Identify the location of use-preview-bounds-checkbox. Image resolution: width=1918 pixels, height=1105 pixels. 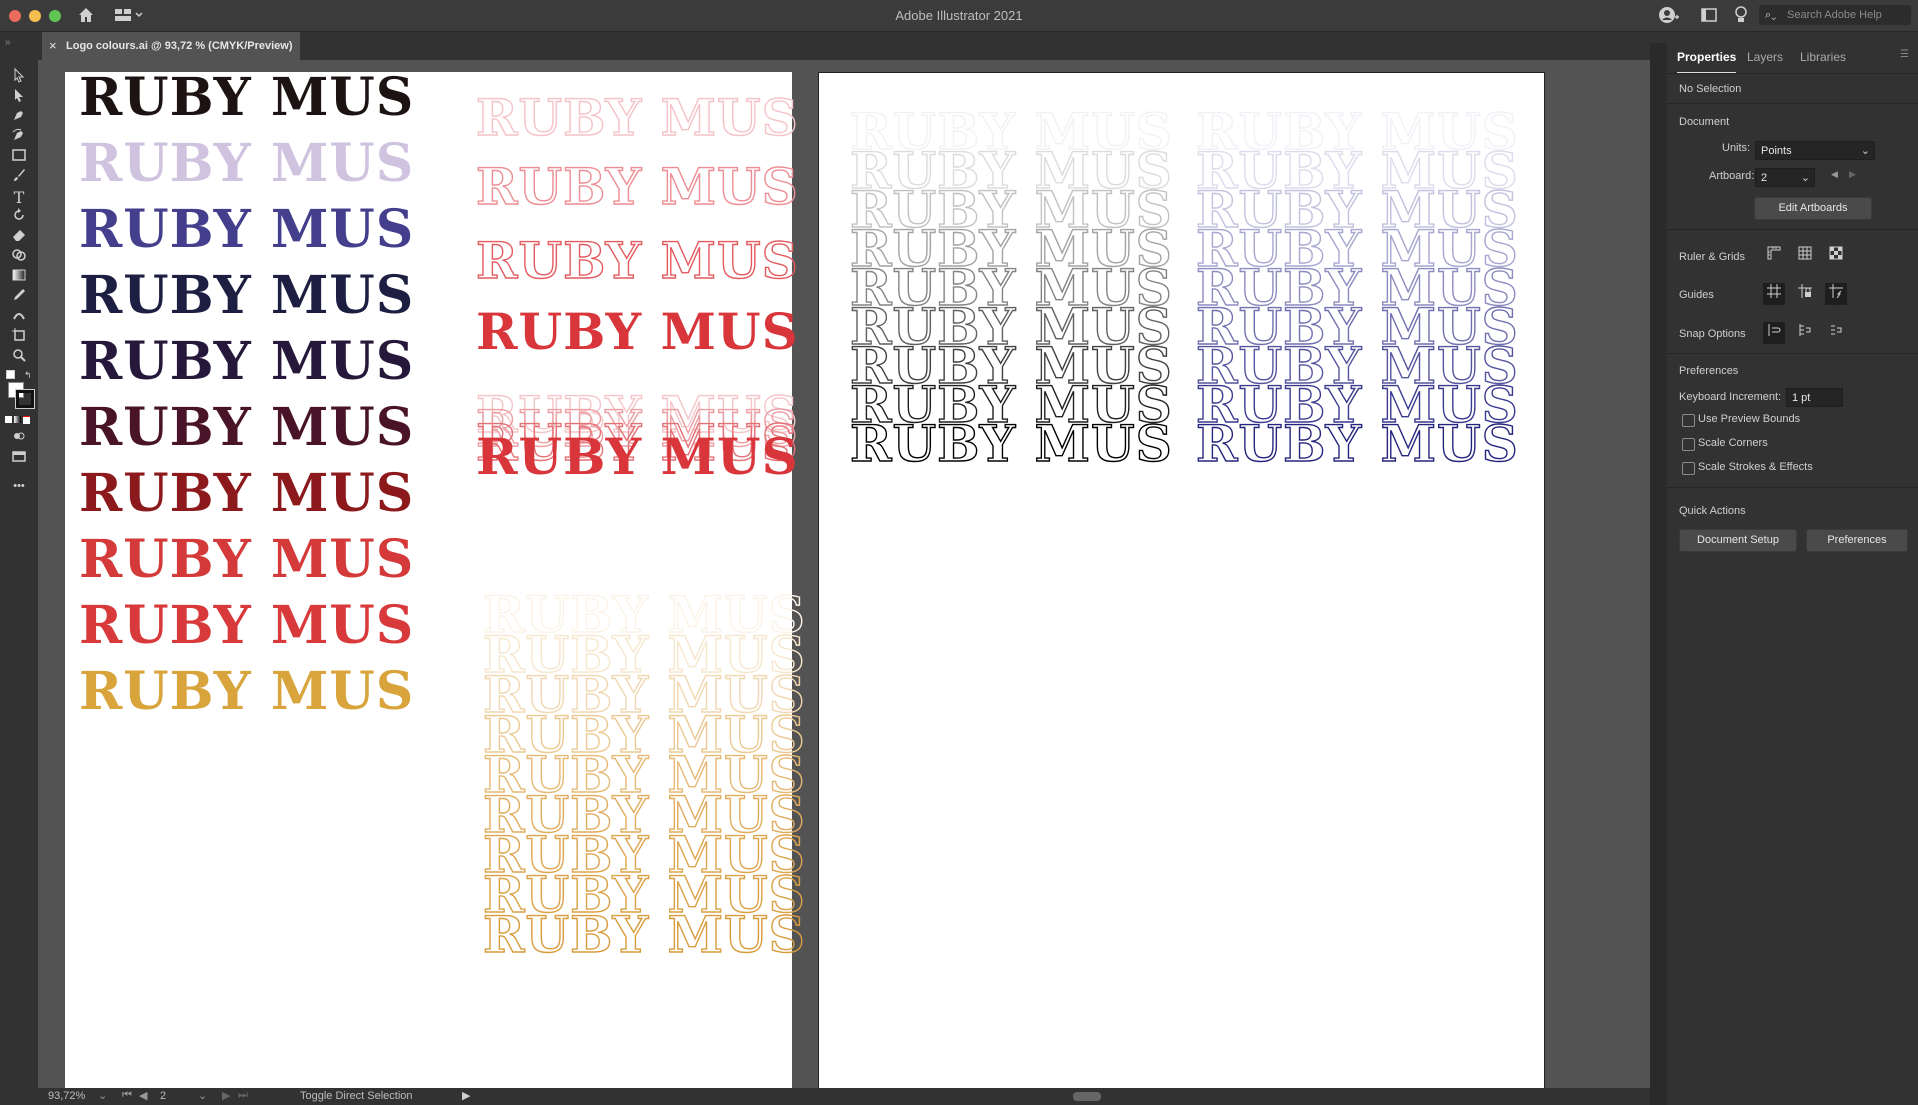
(1688, 420).